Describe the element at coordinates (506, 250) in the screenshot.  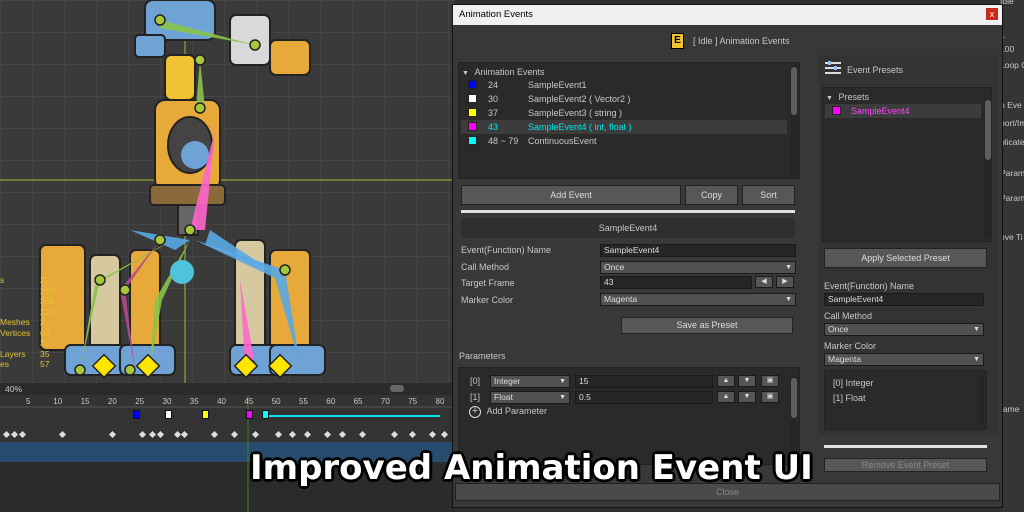
I see `event-name-label: Event(Function) Name` at that location.